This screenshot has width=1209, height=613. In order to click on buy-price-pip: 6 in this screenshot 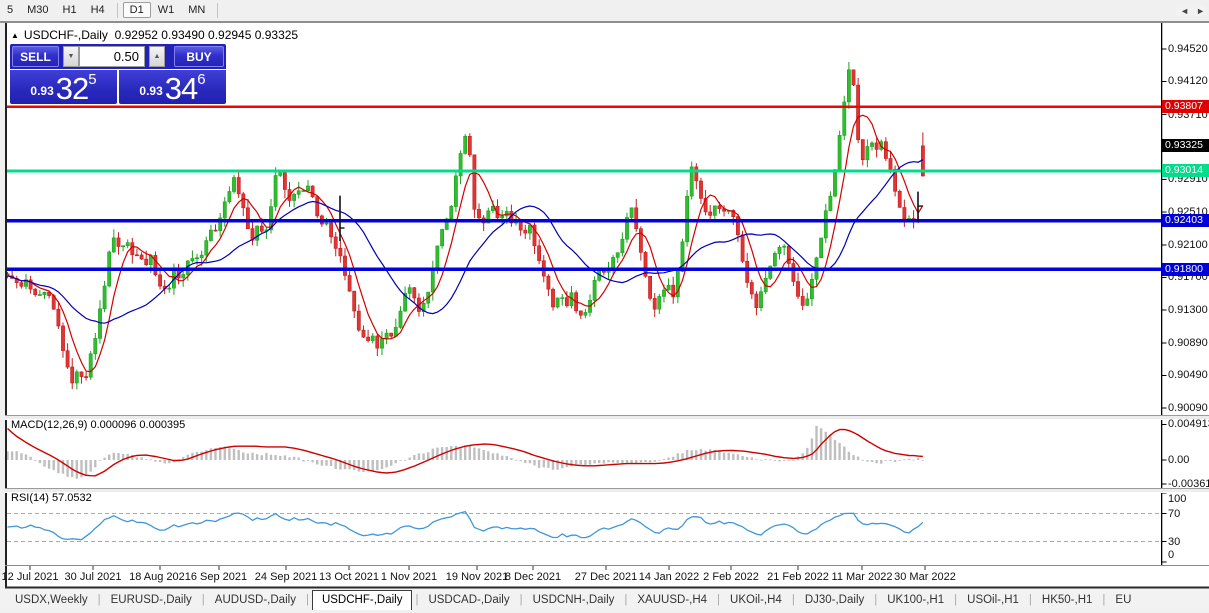, I will do `click(201, 79)`.